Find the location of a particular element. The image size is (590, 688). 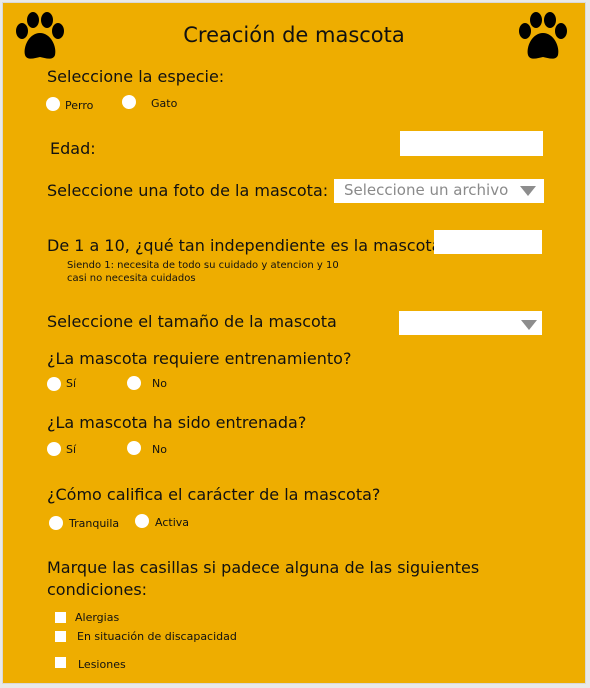

trained-yes-label: Sí is located at coordinates (71, 449).